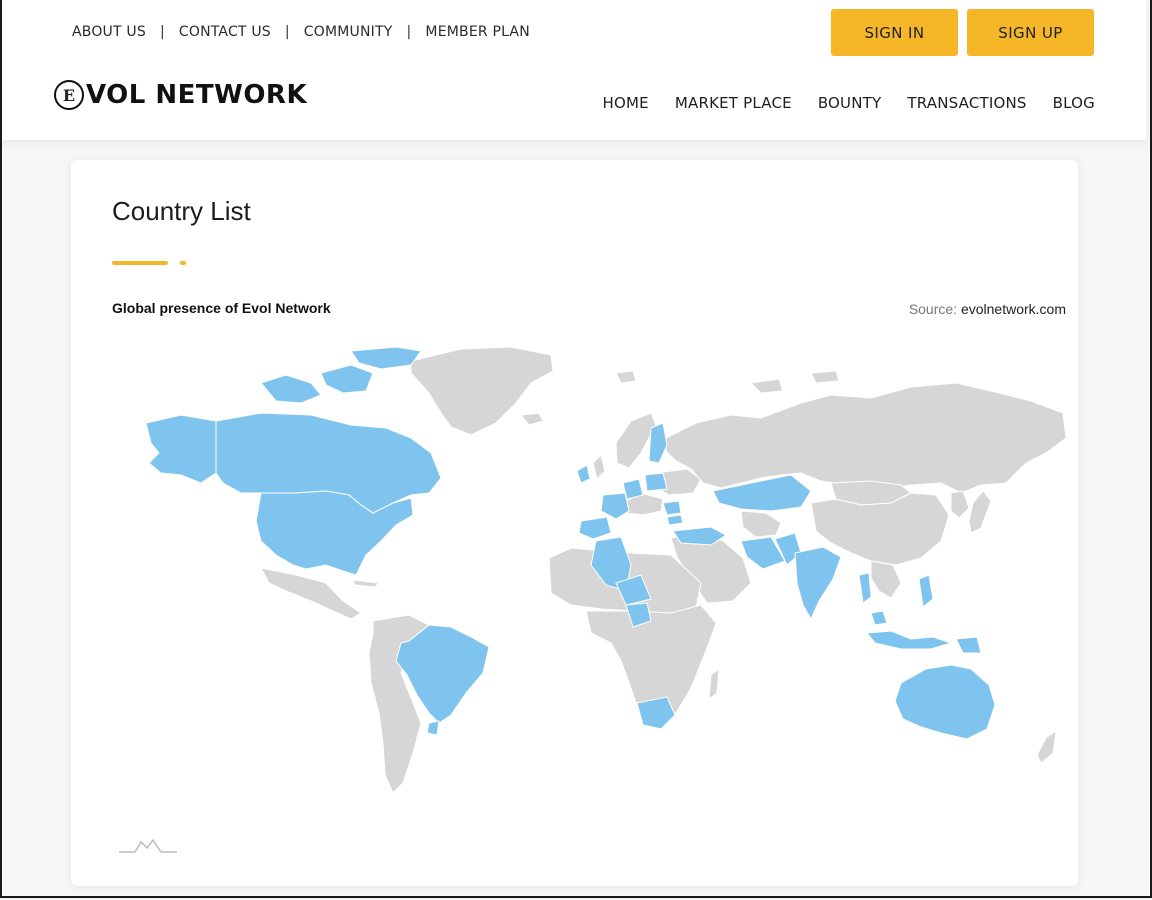 The width and height of the screenshot is (1152, 900). What do you see at coordinates (148, 845) in the screenshot?
I see `map-watermark-icon` at bounding box center [148, 845].